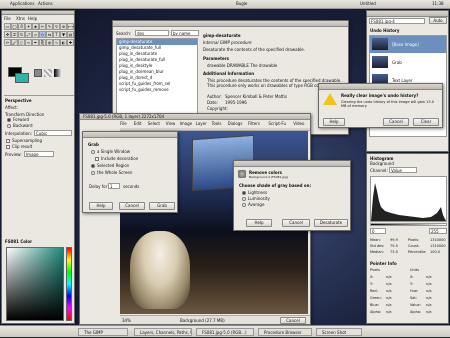  What do you see at coordinates (56, 42) in the screenshot?
I see `smudge-icon: ∿` at bounding box center [56, 42].